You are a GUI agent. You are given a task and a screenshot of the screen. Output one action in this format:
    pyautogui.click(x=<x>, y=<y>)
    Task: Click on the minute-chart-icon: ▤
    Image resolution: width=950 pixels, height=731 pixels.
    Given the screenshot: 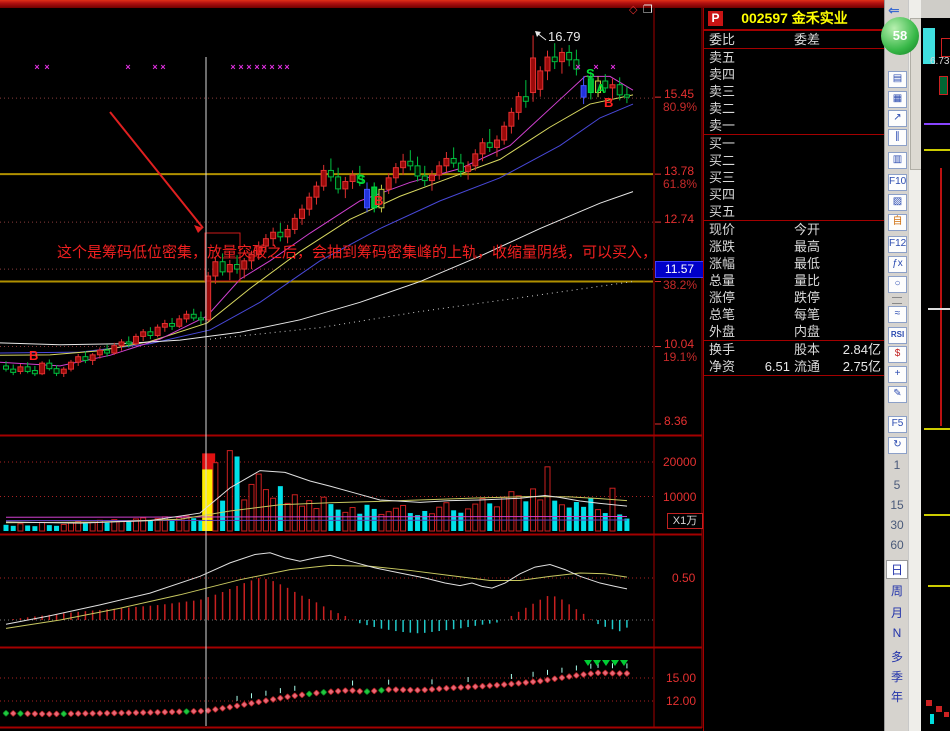 What is the action you would take?
    pyautogui.click(x=897, y=79)
    